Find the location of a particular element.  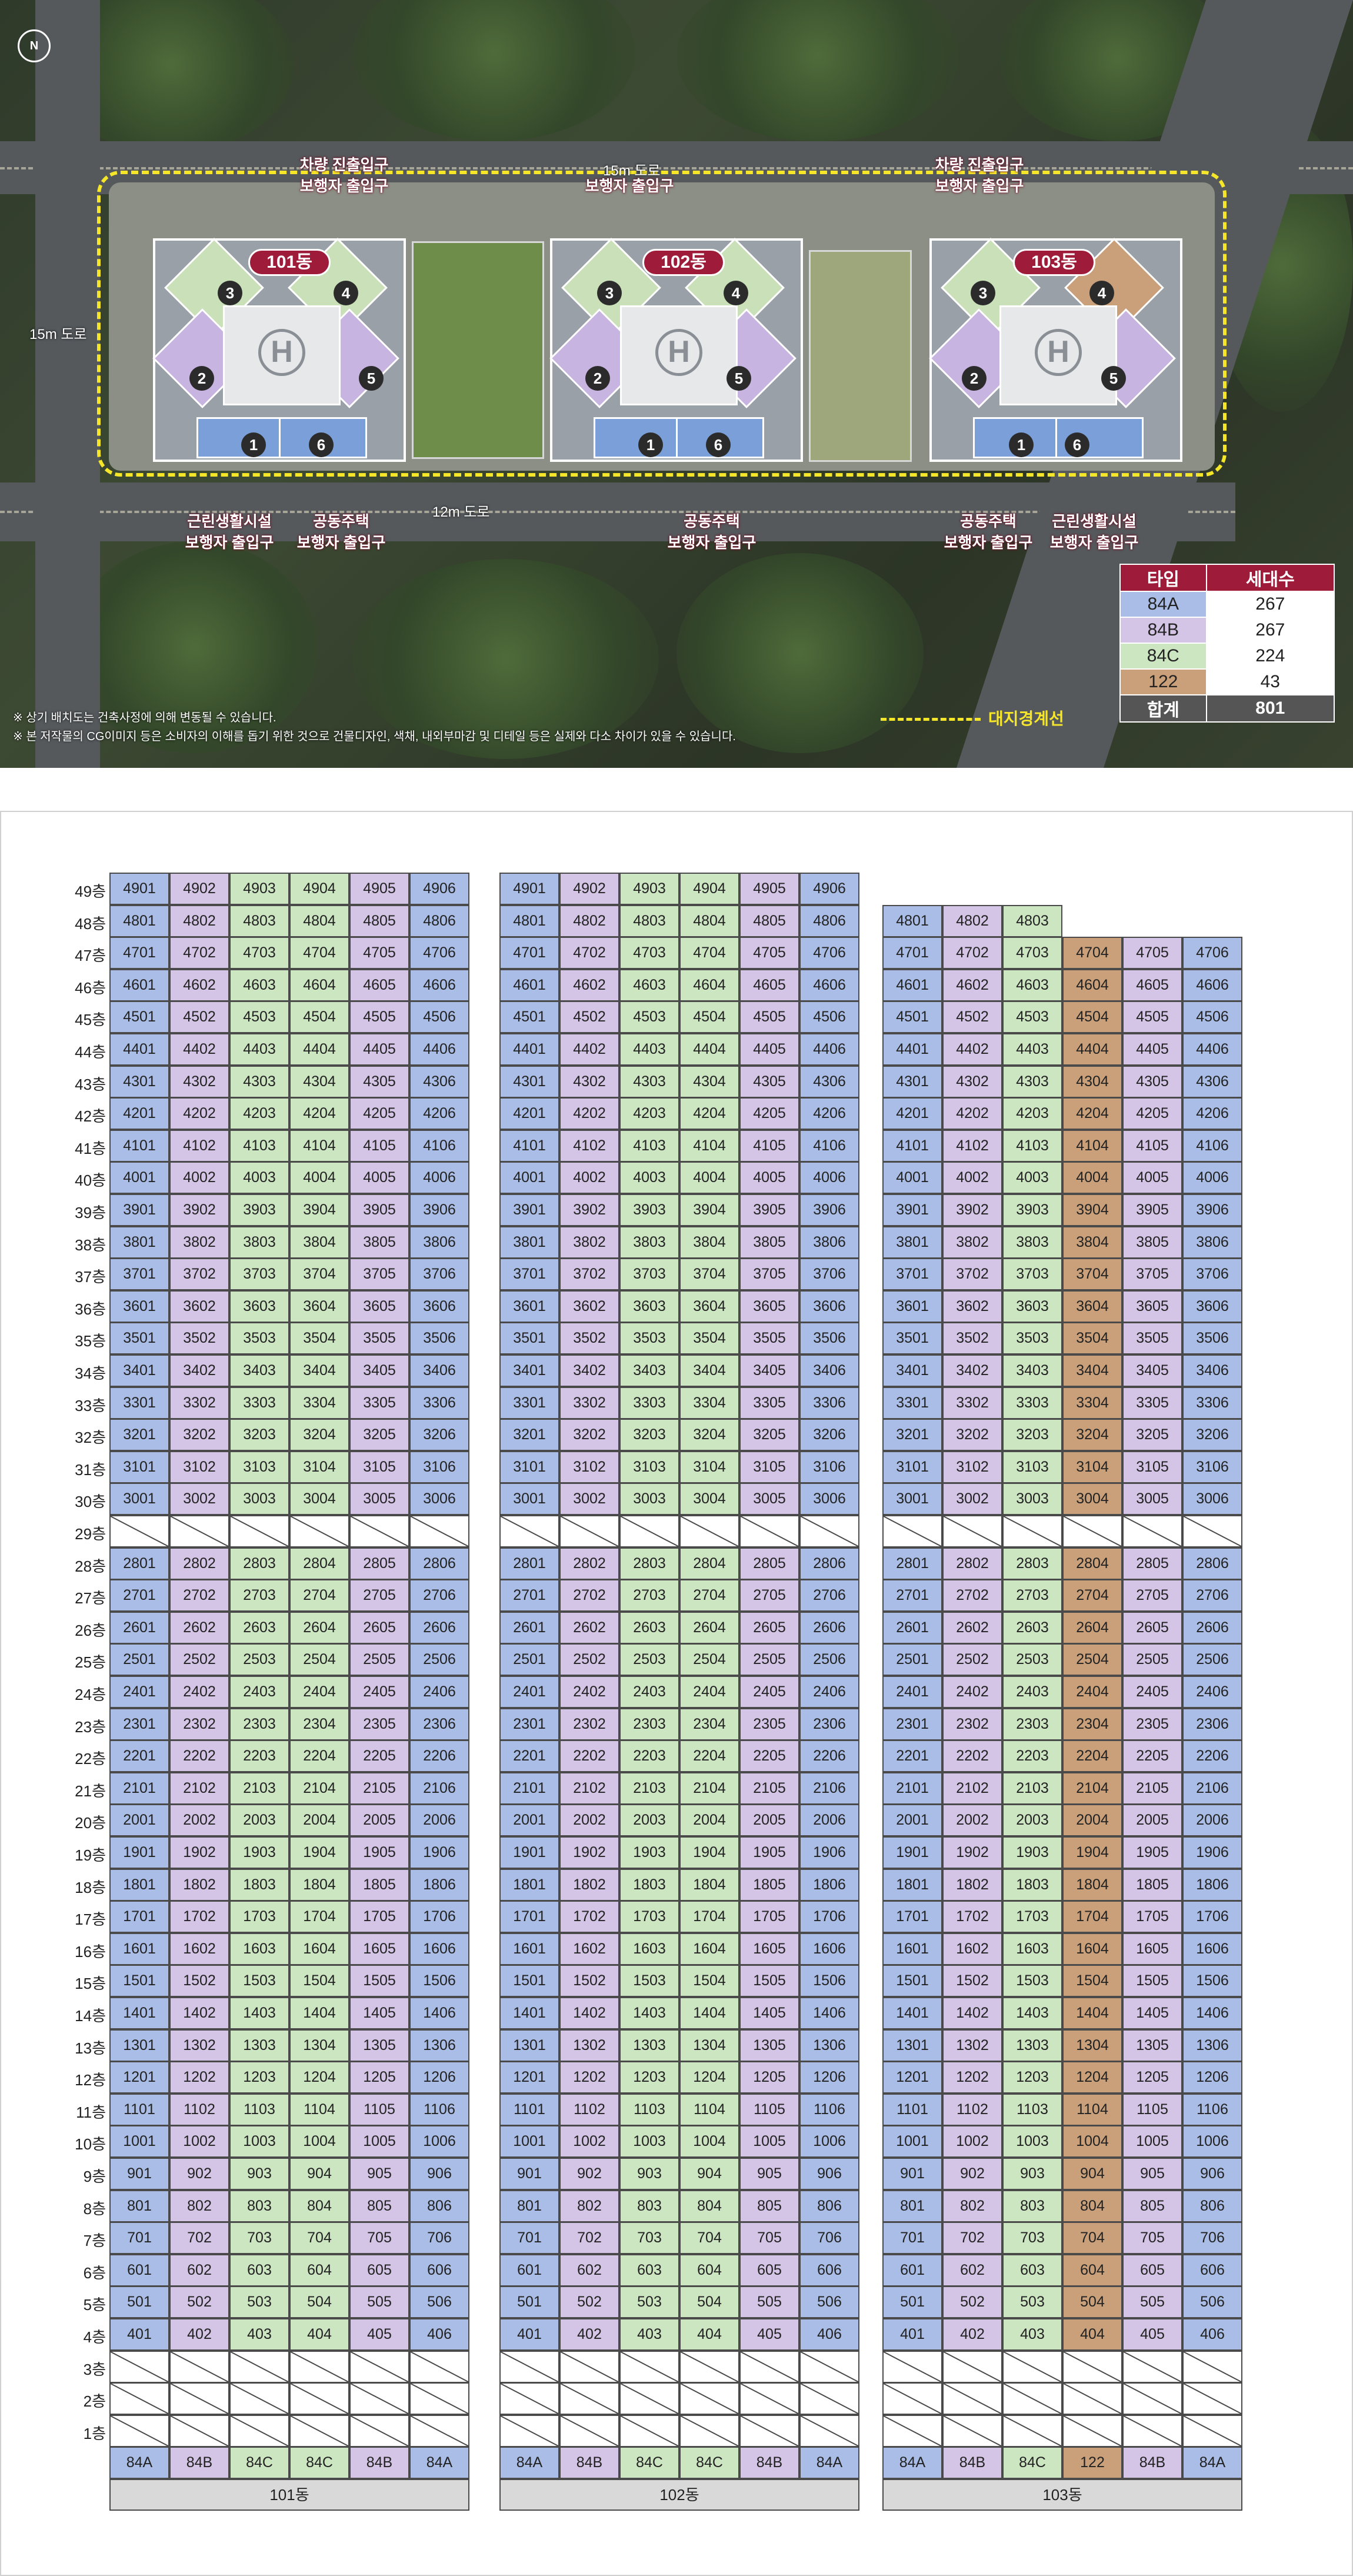

unit-cell: 1001 is located at coordinates (139, 2141).